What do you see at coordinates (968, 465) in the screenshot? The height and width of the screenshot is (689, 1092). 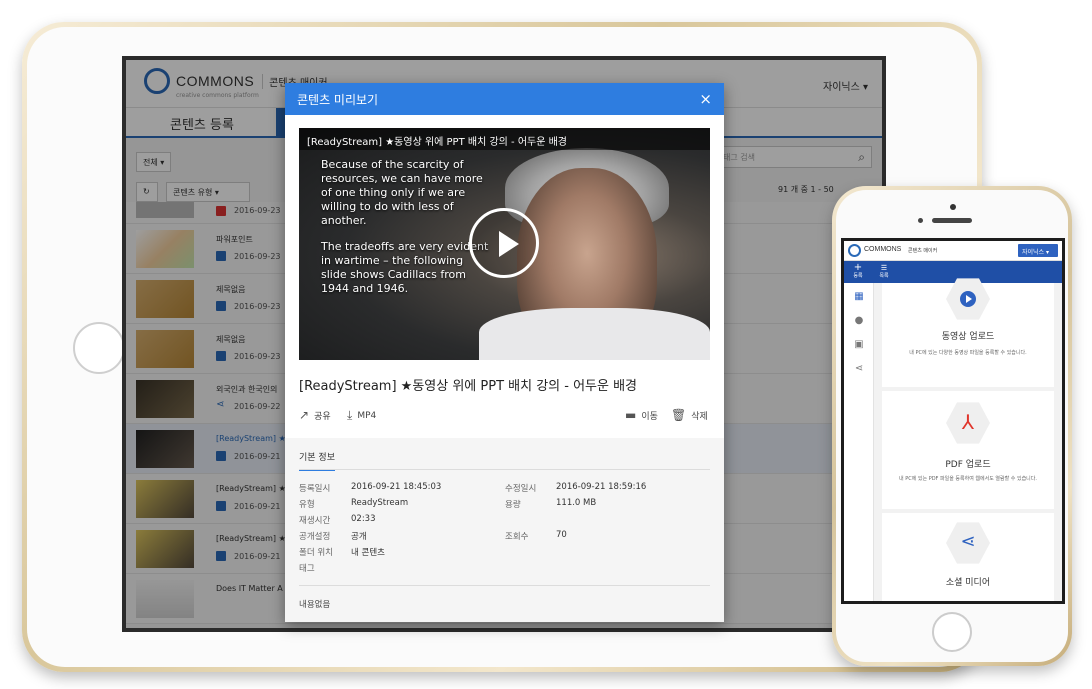 I see `card-title: PDF 업로드` at bounding box center [968, 465].